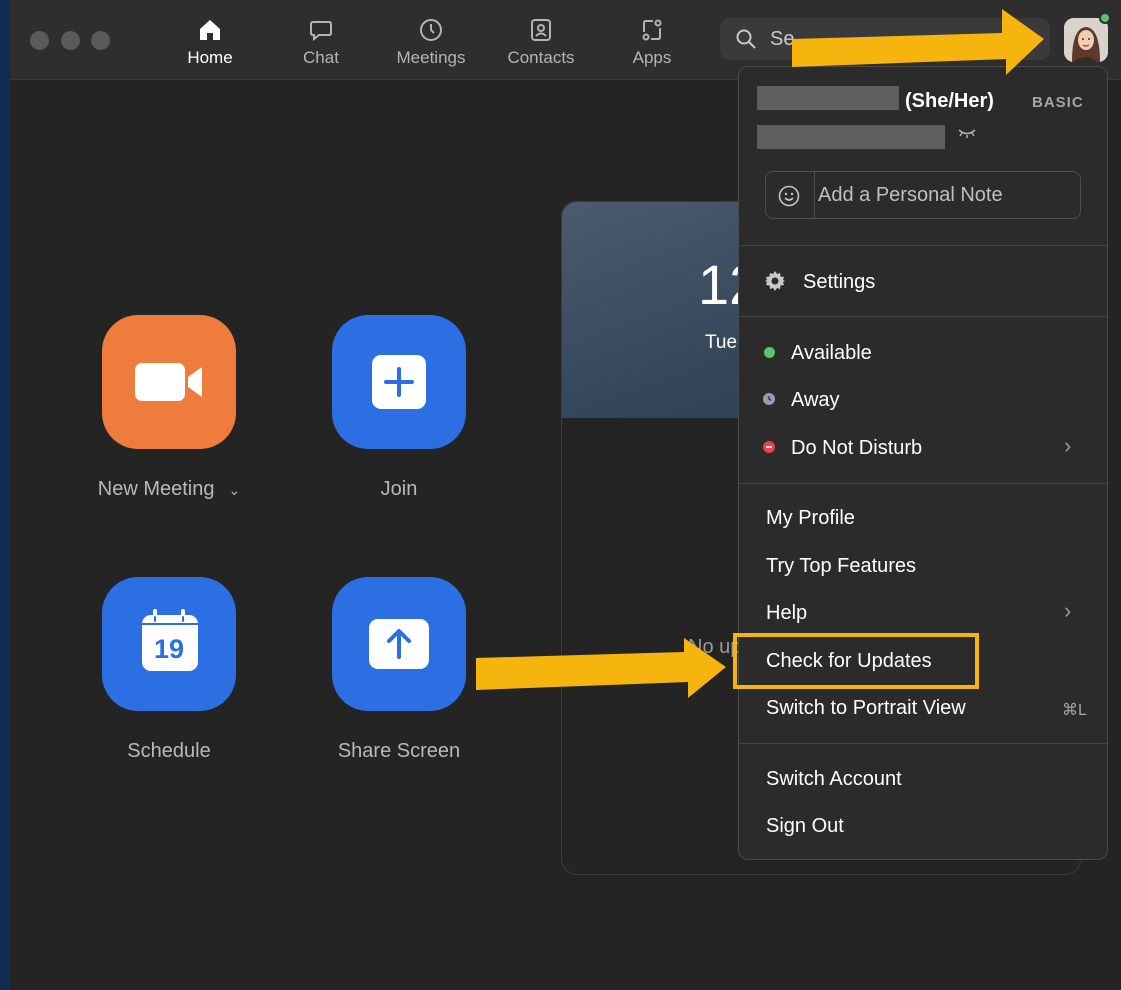  I want to click on zoom-window-button, so click(100, 40).